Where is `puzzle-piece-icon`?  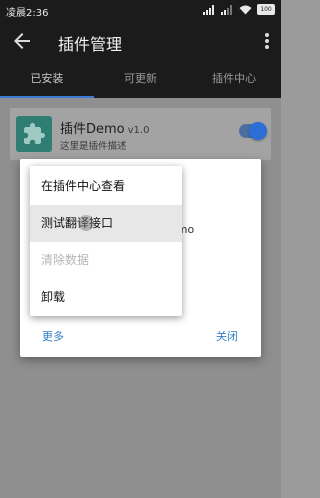 puzzle-piece-icon is located at coordinates (34, 134).